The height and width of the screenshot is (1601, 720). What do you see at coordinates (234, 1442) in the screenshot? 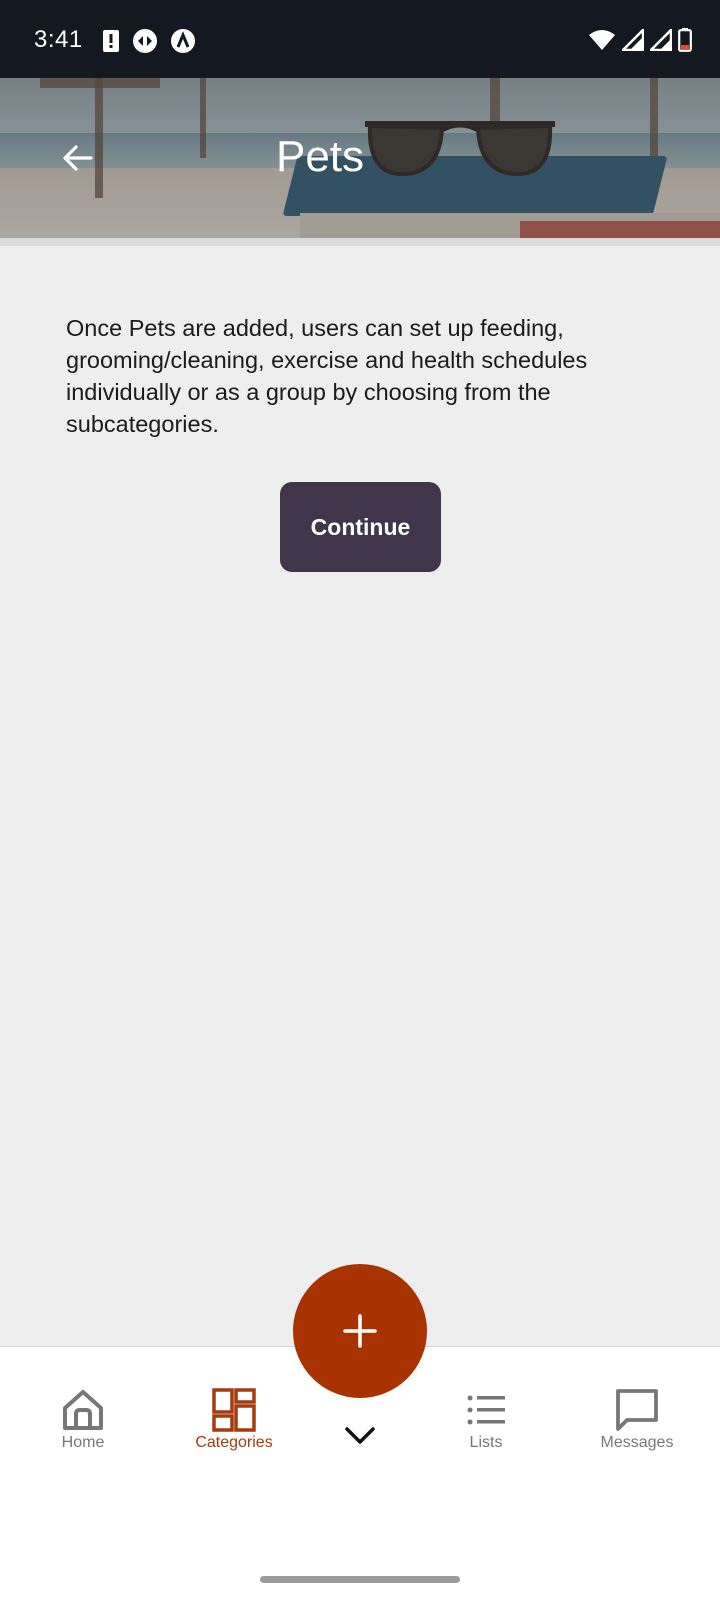
I see `nav-label-categories: Categories` at bounding box center [234, 1442].